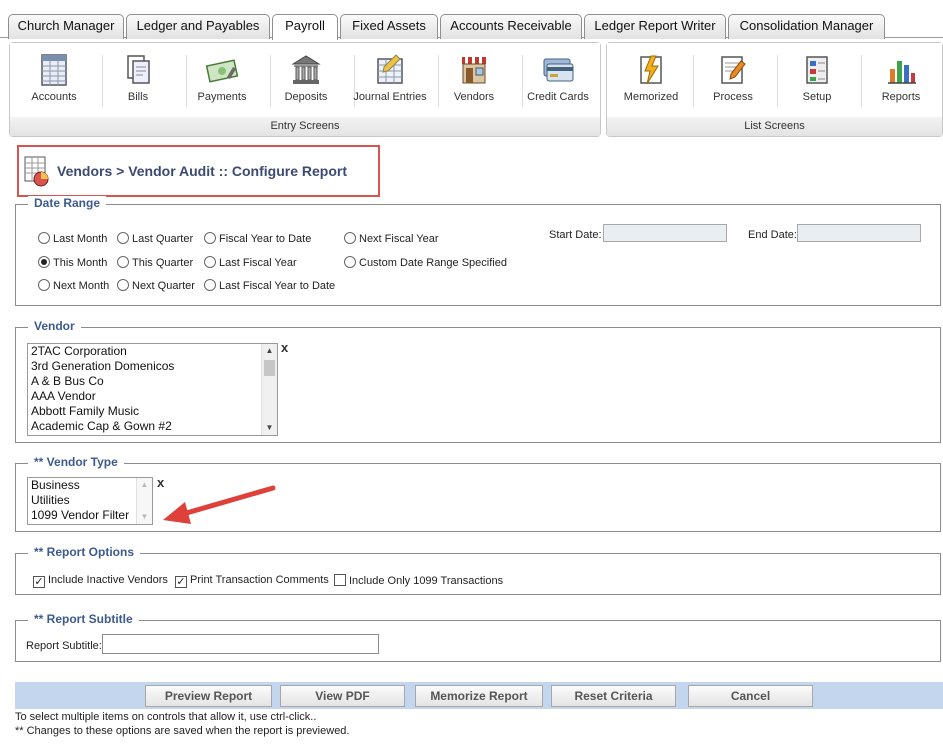  I want to click on memorize-report-button: Memorize Report, so click(479, 696).